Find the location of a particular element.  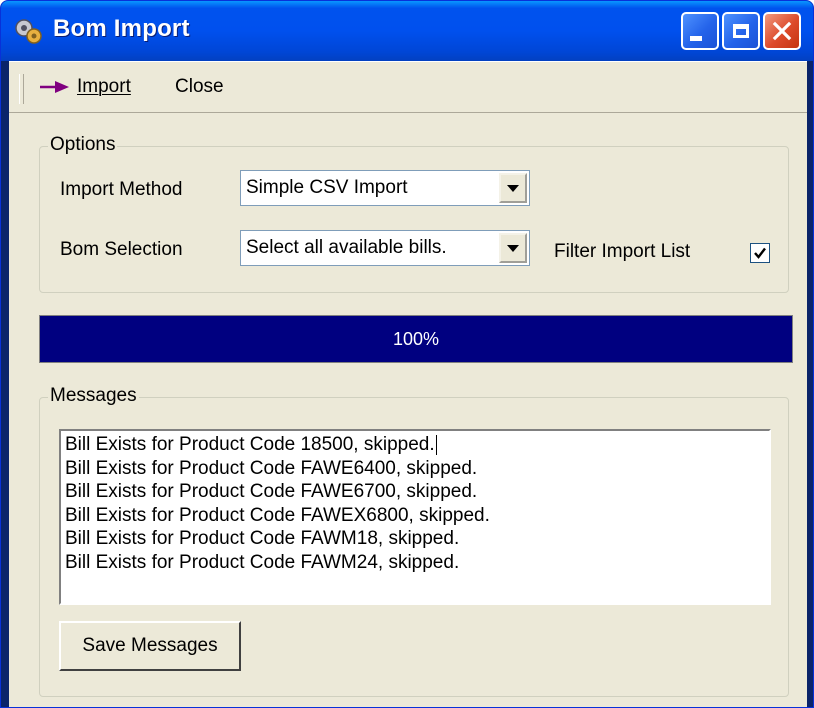

filter-import-list-checkbox is located at coordinates (760, 253).